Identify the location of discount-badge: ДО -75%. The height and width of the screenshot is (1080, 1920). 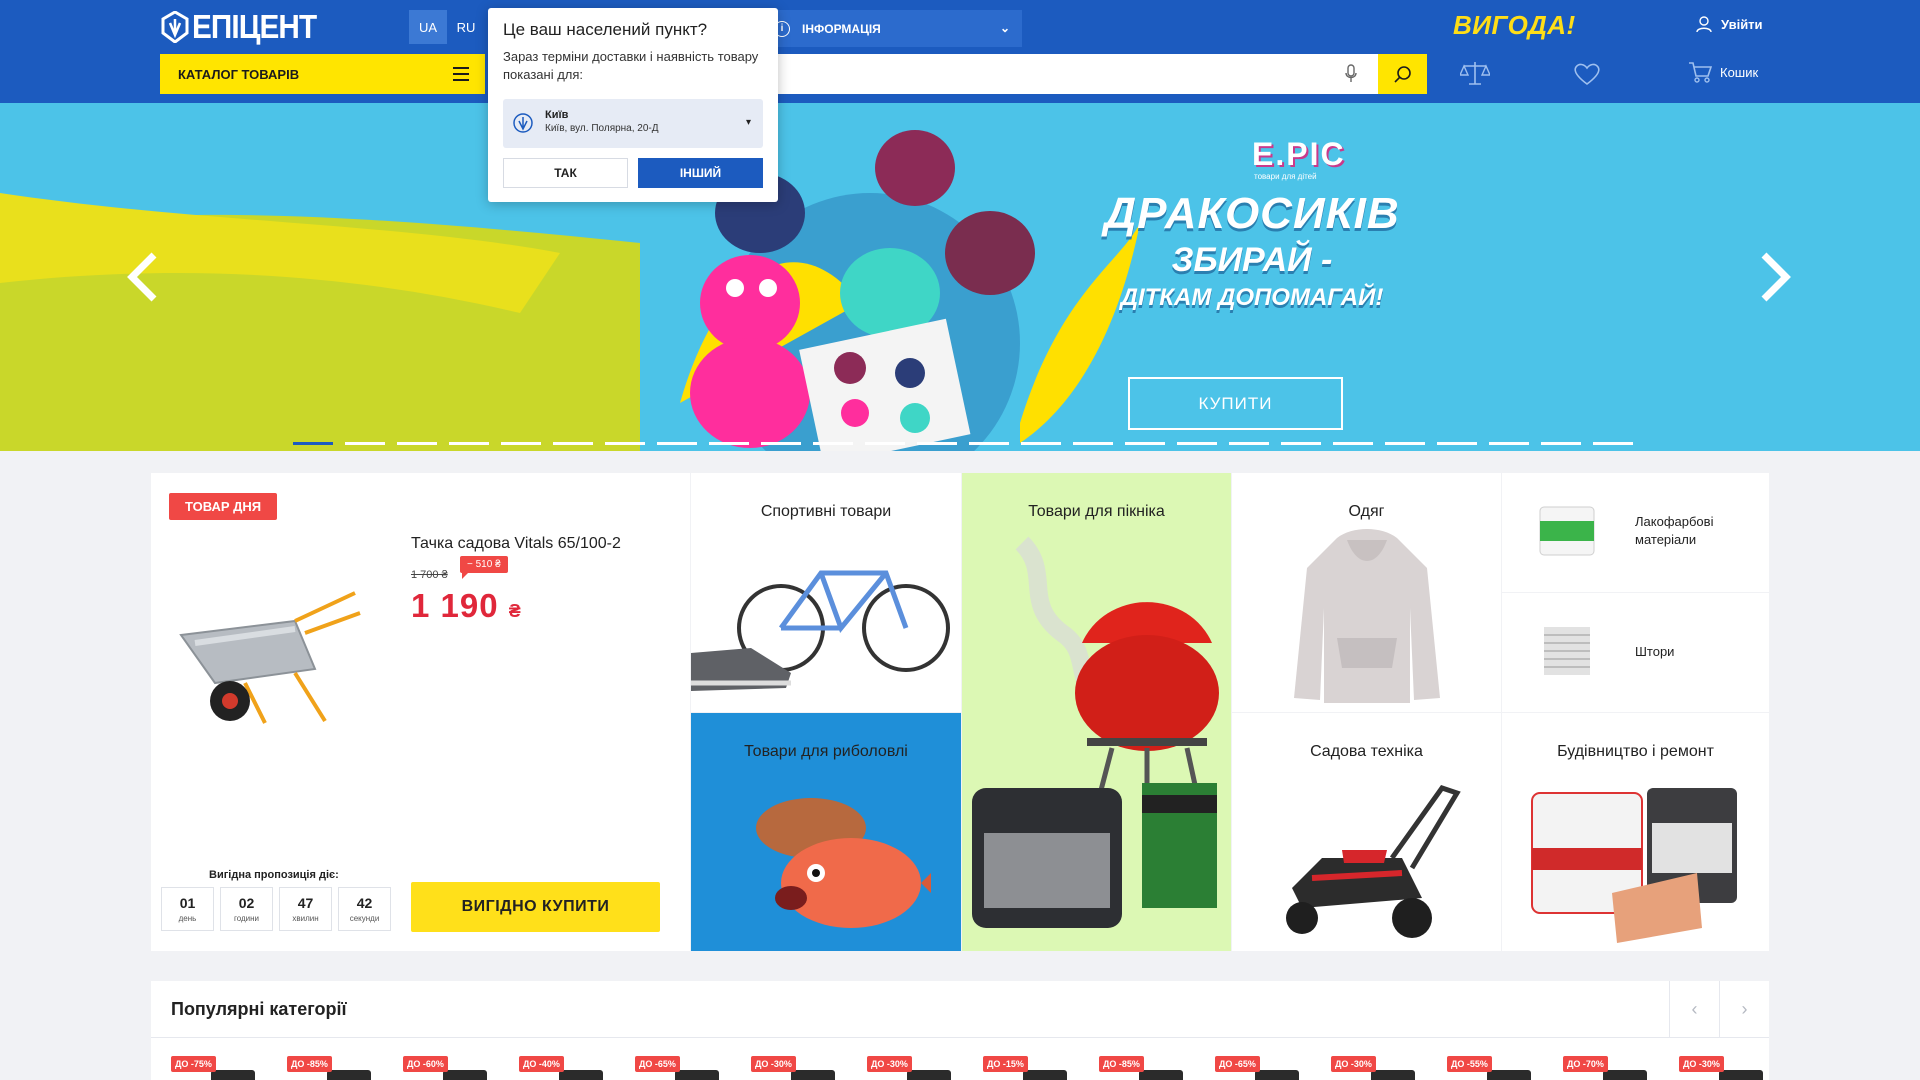
(193, 1064).